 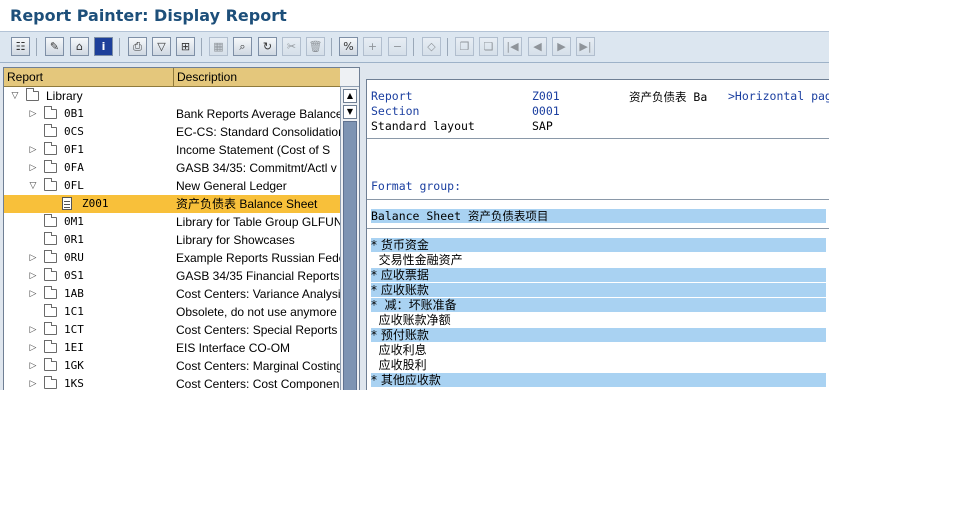 What do you see at coordinates (598, 320) in the screenshot?
I see `balance-item-row: 应收账款净额` at bounding box center [598, 320].